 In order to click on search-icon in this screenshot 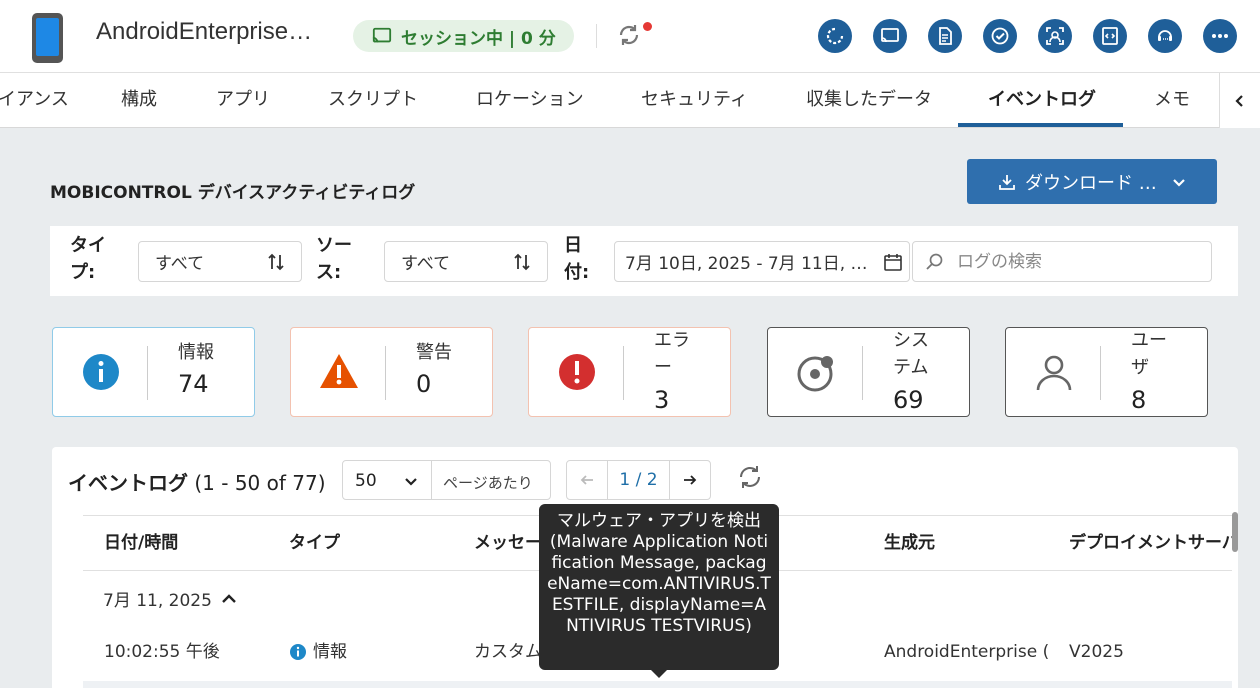, I will do `click(934, 261)`.